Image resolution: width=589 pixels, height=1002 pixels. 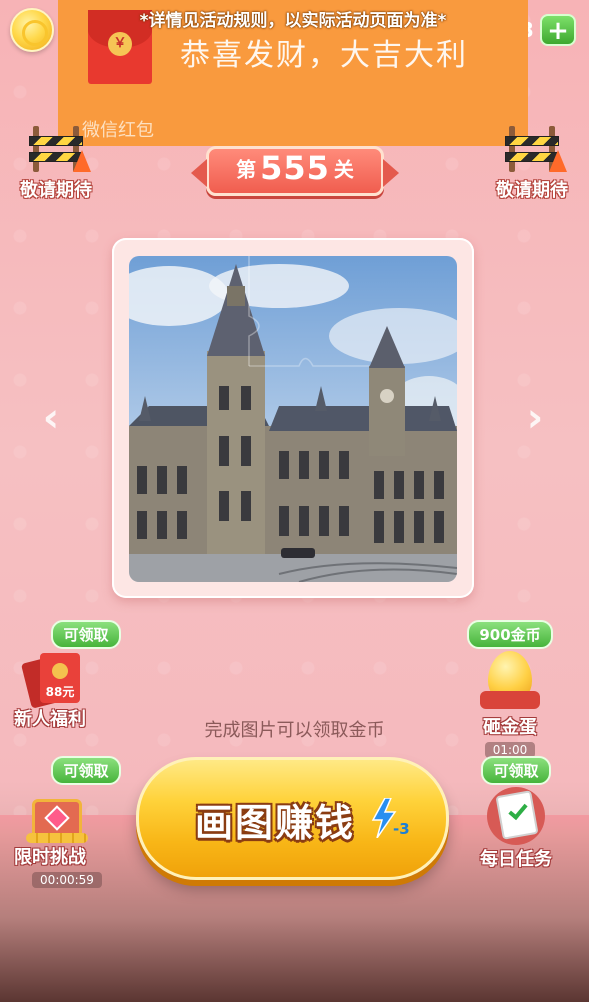 I want to click on timed-challenge-button: 可领取 限时挑战 00:00:59, so click(x=71, y=822).